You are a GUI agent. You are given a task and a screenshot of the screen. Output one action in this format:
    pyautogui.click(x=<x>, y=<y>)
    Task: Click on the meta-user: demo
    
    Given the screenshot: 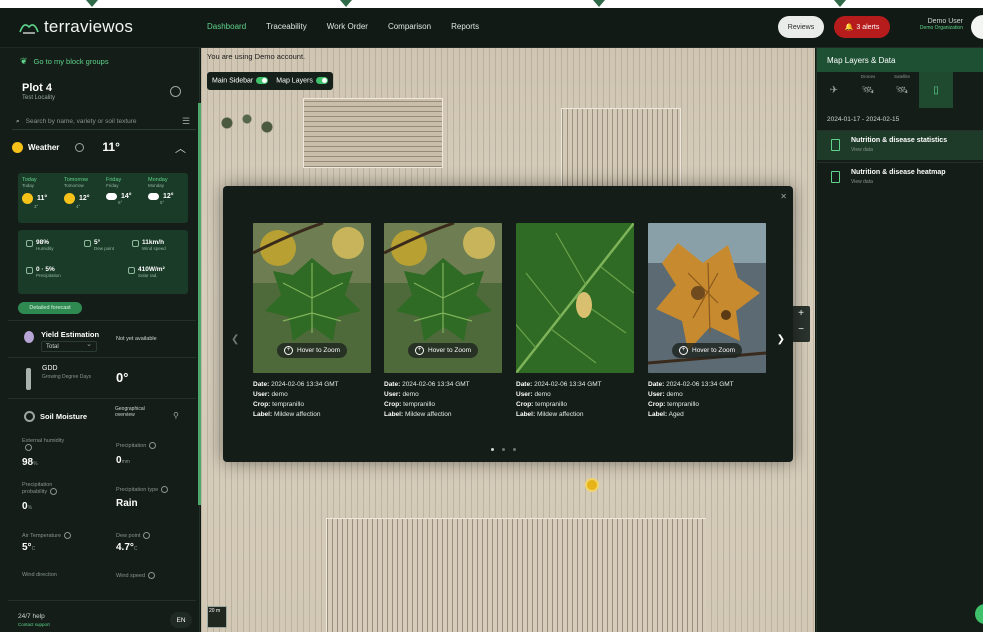 What is the action you would take?
    pyautogui.click(x=410, y=394)
    